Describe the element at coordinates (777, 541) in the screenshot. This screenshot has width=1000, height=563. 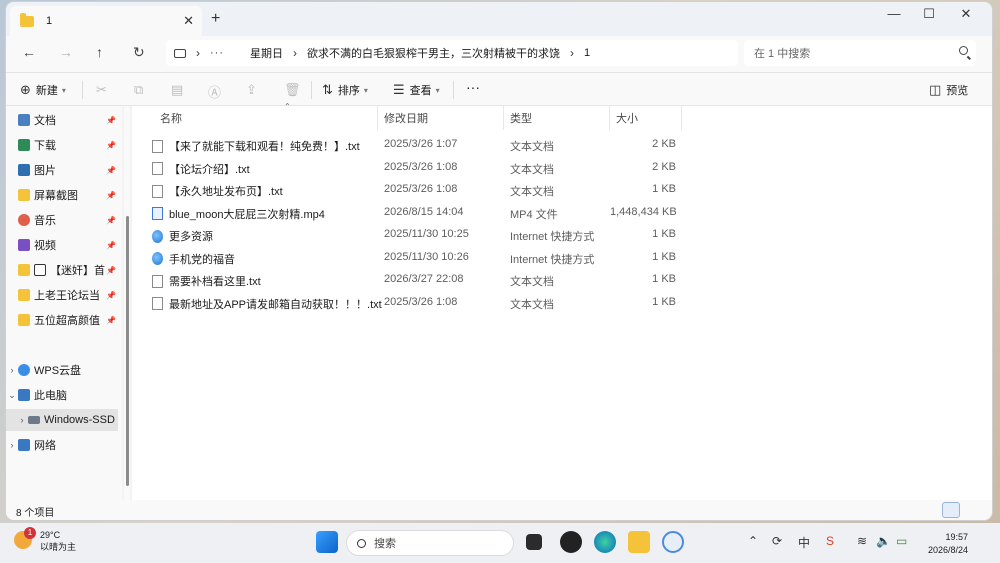
I see `sync-icon: ⟳` at that location.